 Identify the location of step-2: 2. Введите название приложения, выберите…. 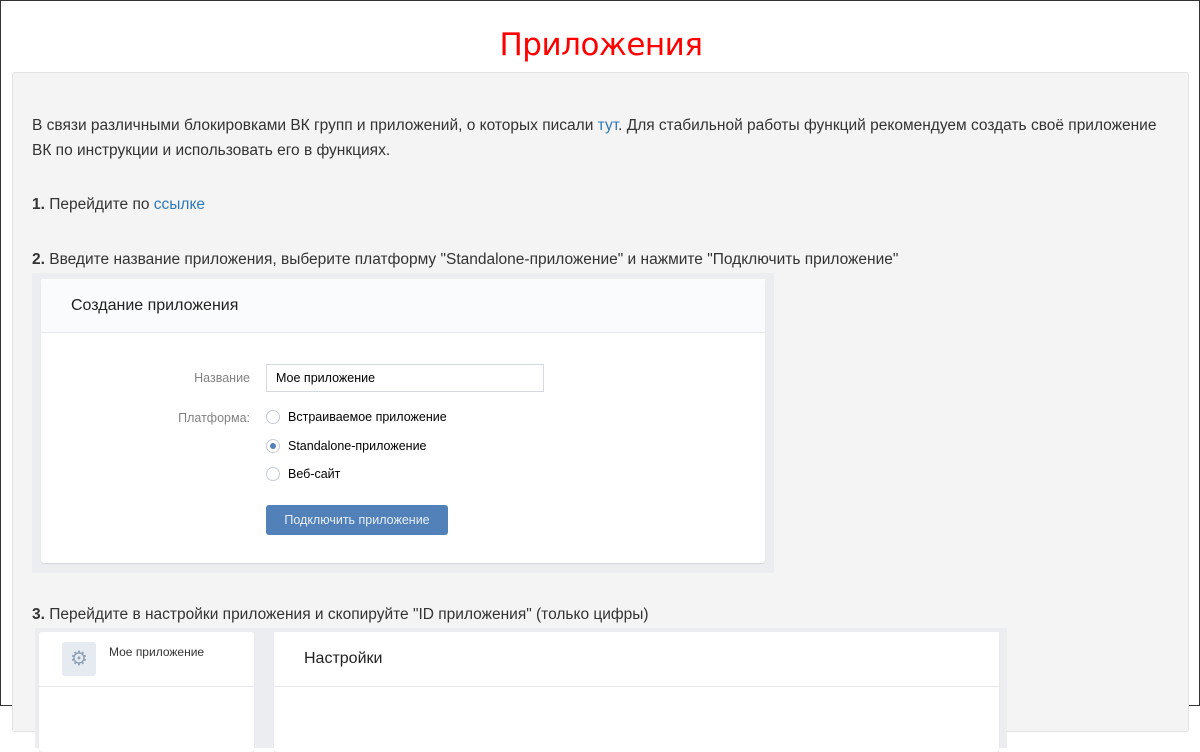
(465, 259).